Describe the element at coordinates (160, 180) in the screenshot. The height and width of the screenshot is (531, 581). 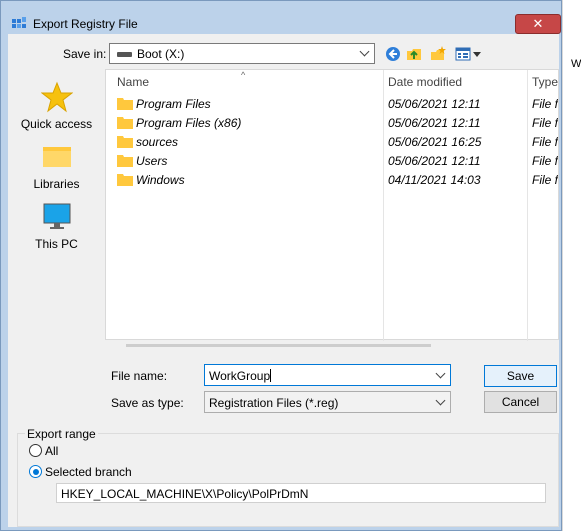
I see `file-name: Windows` at that location.